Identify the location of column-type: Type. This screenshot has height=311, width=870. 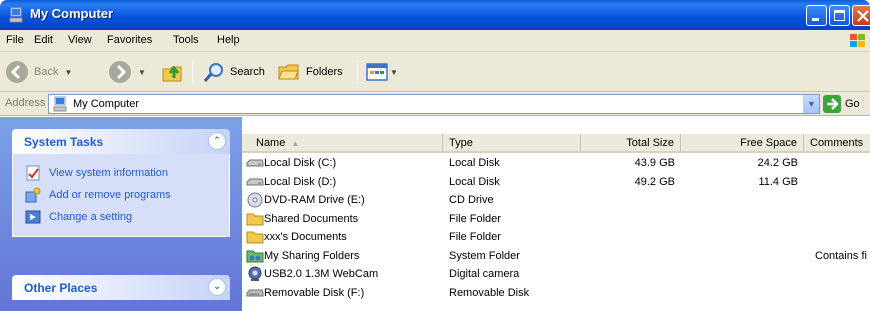
(512, 143).